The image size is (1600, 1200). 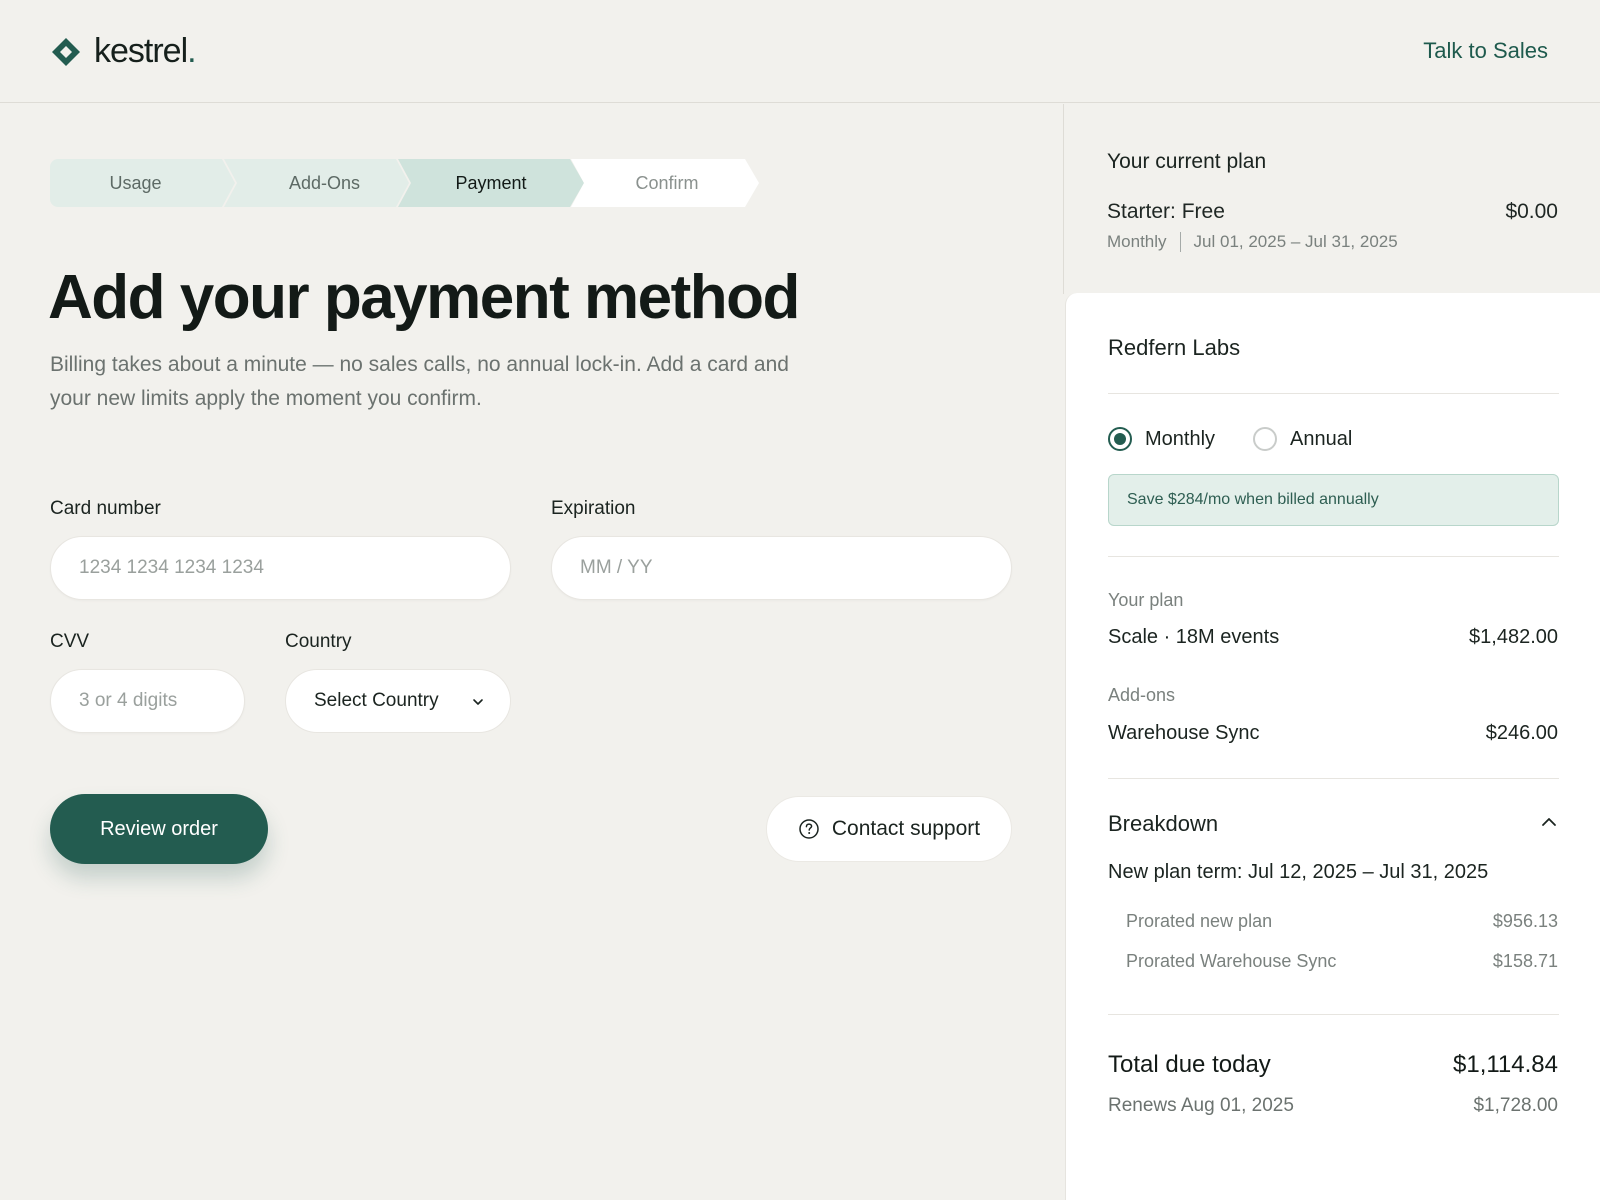 What do you see at coordinates (1184, 733) in the screenshot?
I see `addon-name: Warehouse Sync` at bounding box center [1184, 733].